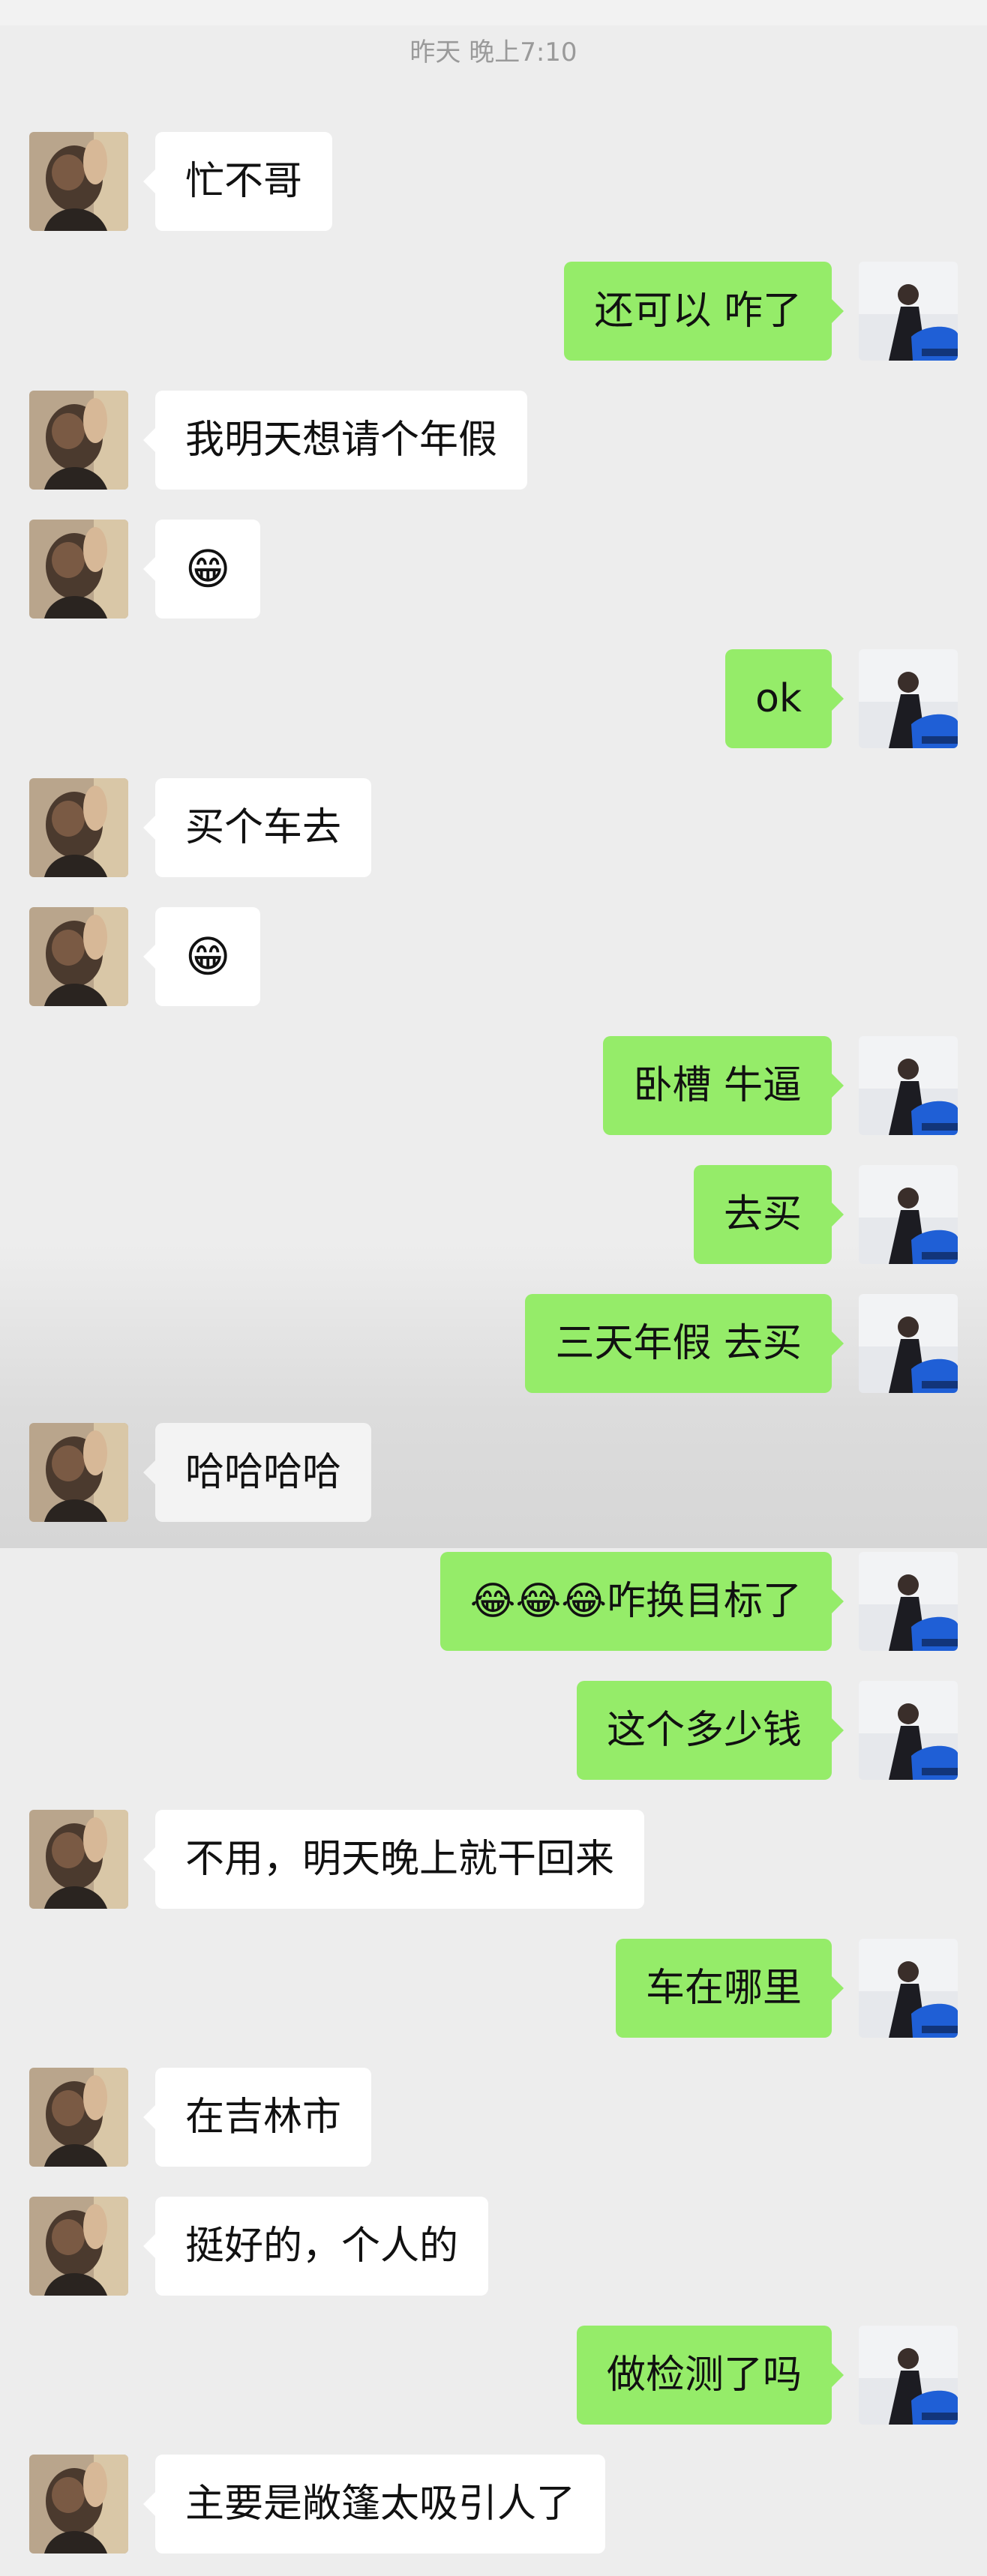 Image resolution: width=987 pixels, height=2576 pixels. I want to click on message-row-received: 忙不哥, so click(493, 182).